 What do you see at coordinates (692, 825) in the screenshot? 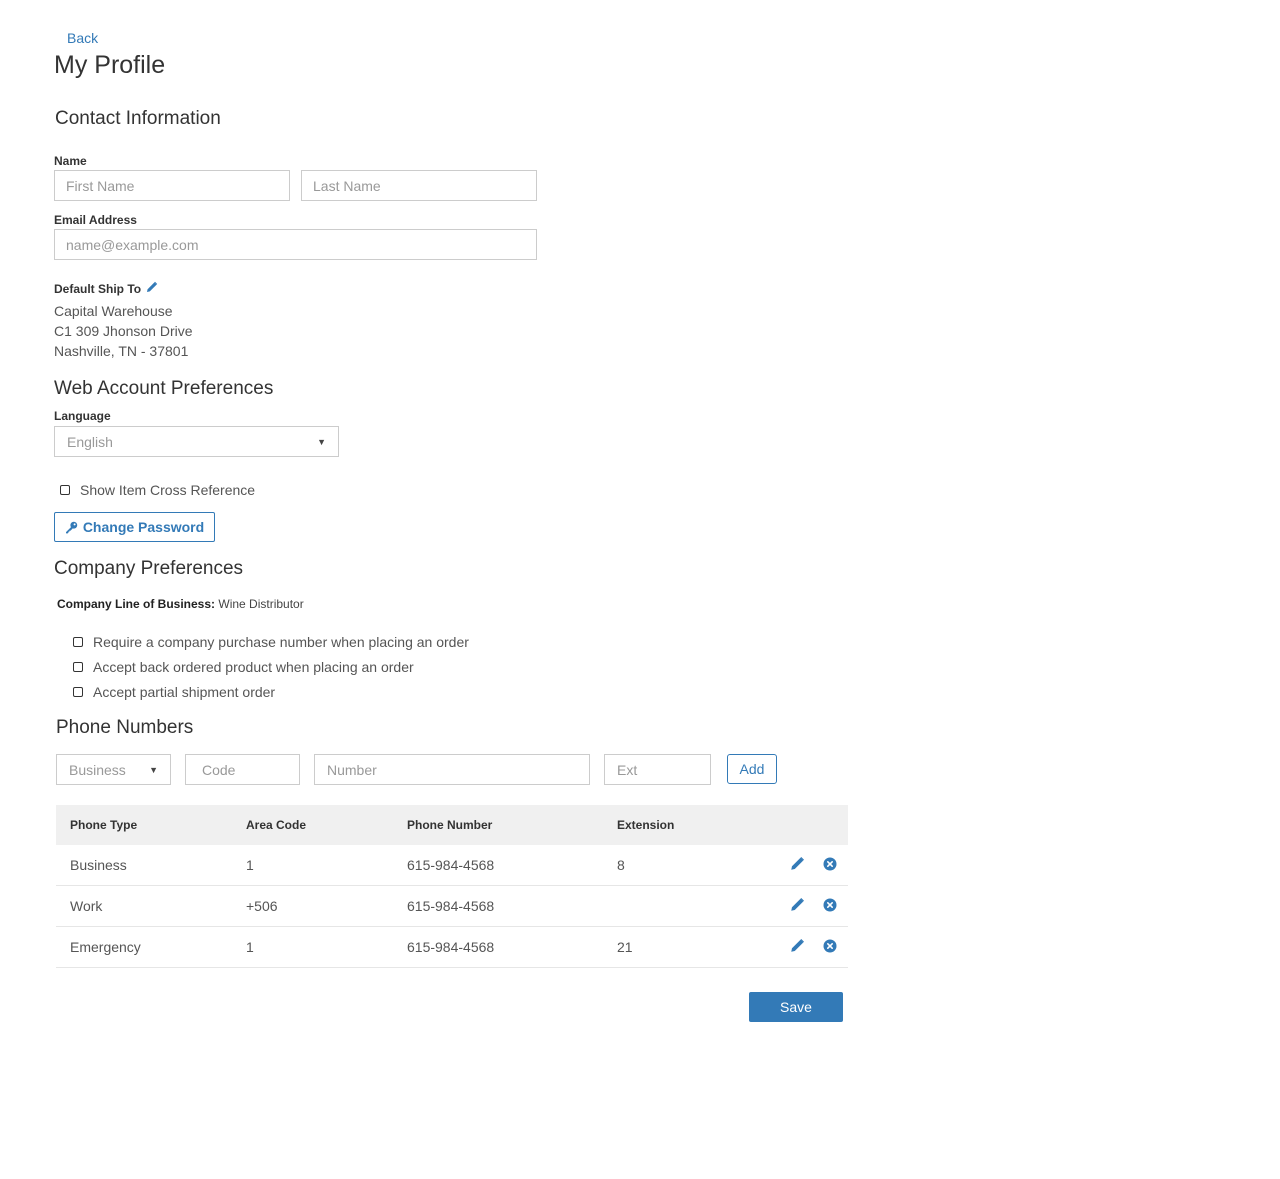
I see `column-header: Extension` at bounding box center [692, 825].